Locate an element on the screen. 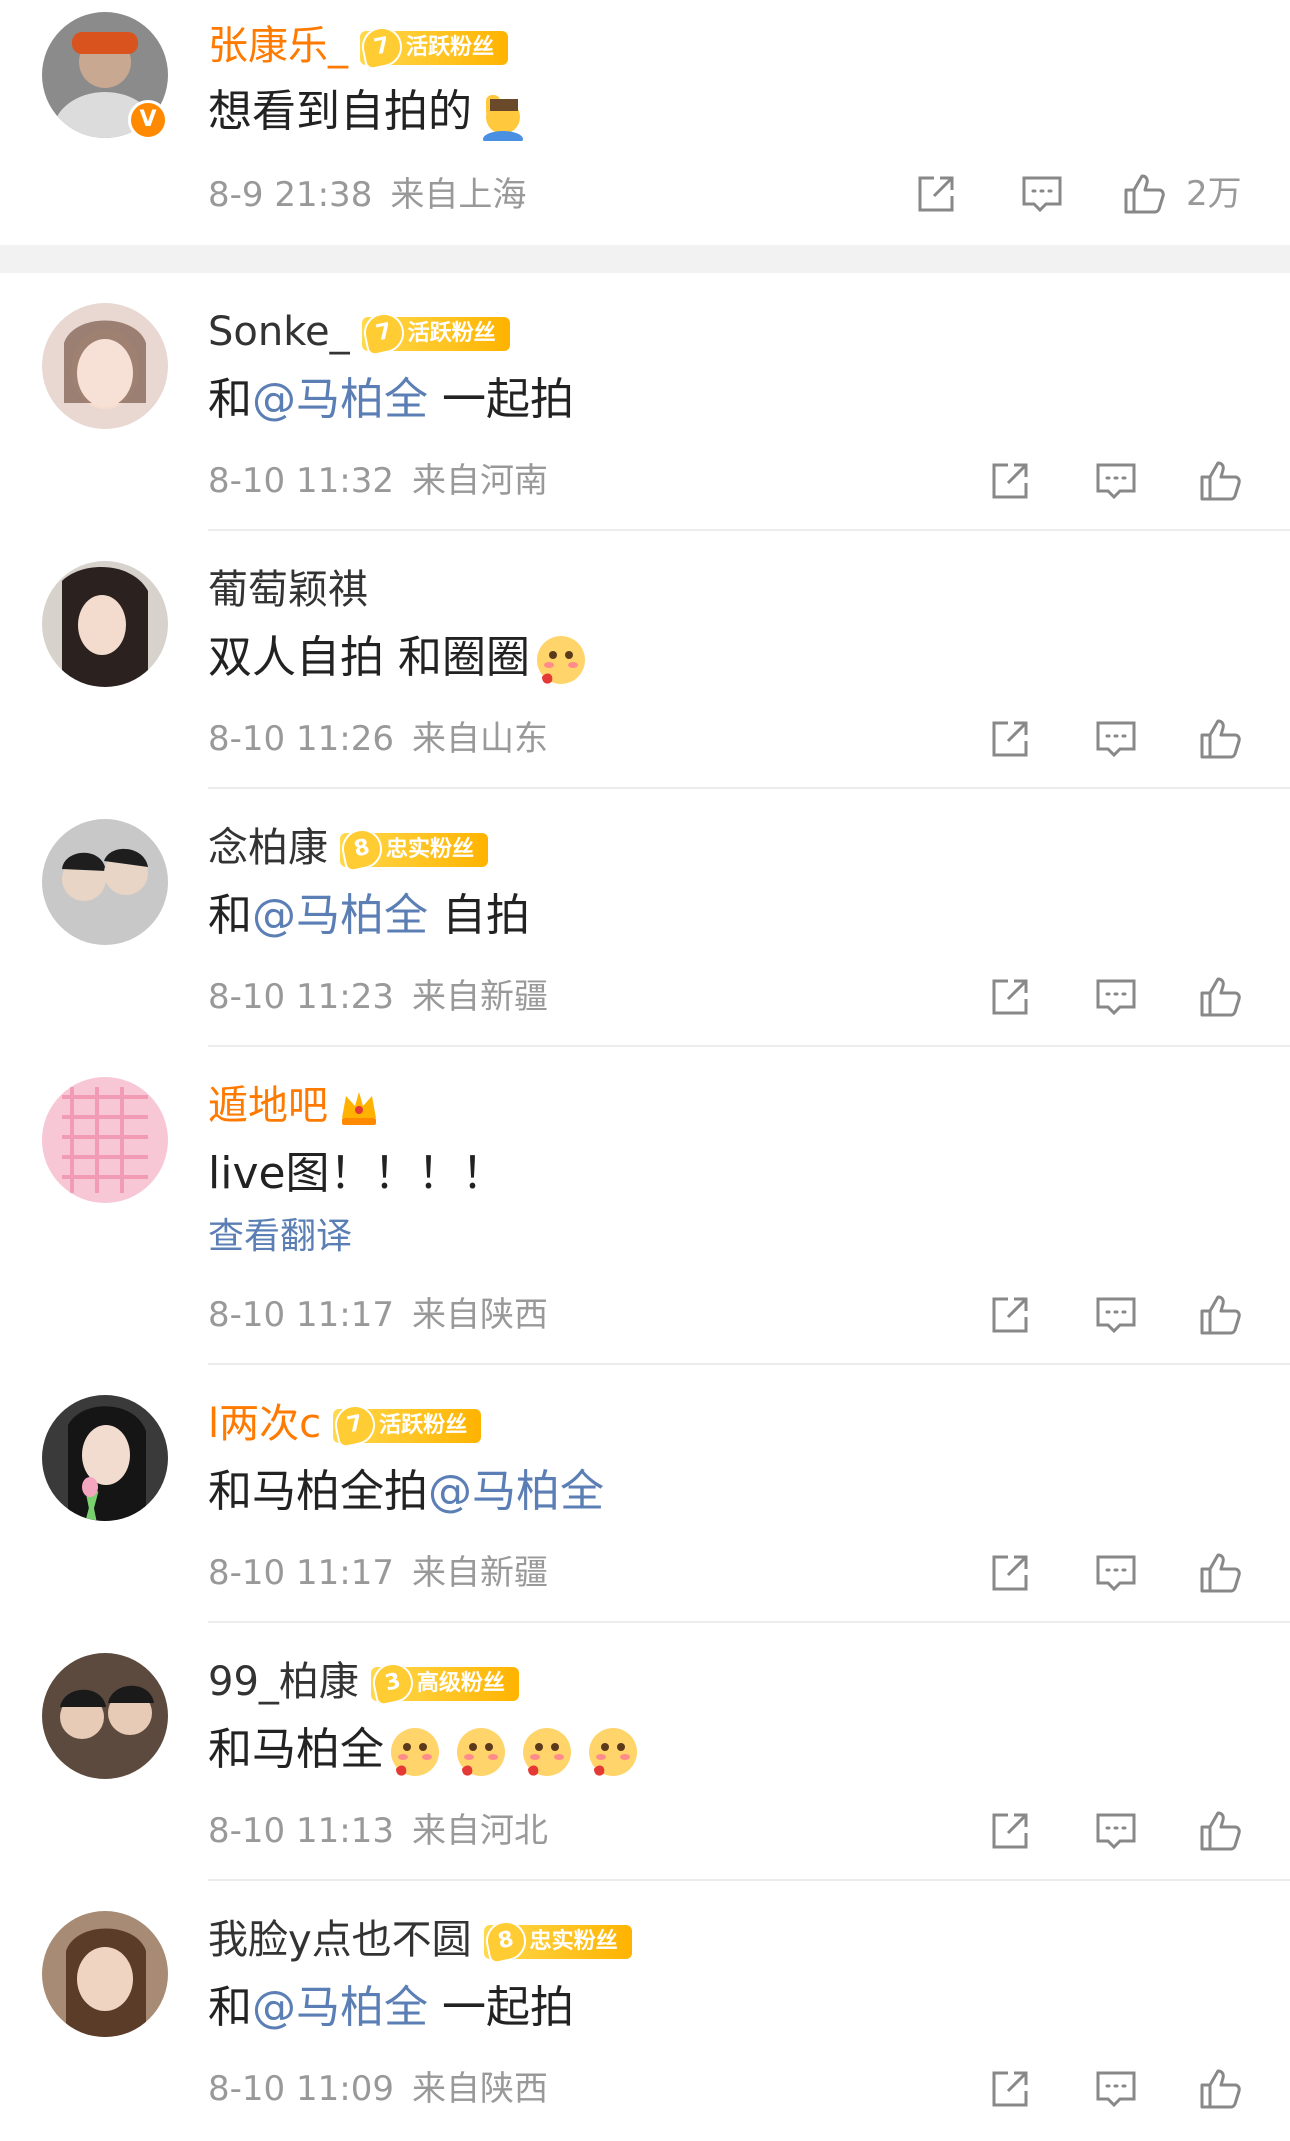 The image size is (1290, 2141). name-text: 遁地吧 is located at coordinates (268, 1106).